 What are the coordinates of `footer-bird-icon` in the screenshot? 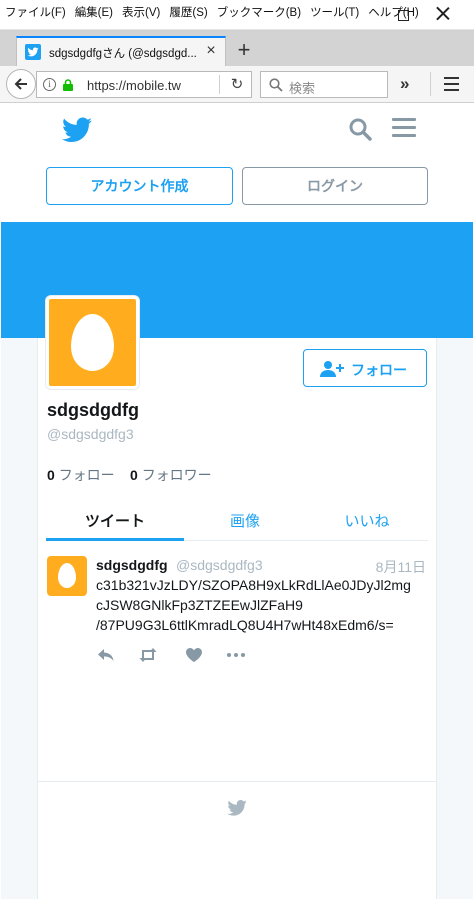 It's located at (237, 808).